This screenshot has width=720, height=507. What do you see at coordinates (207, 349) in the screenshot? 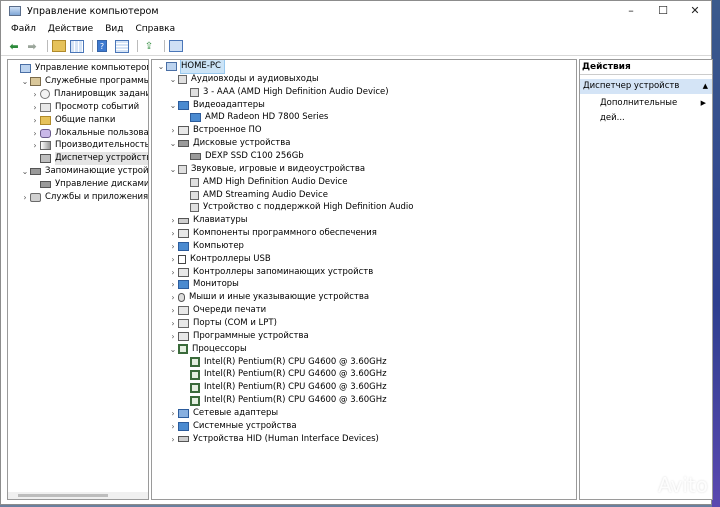
I see `device-tree-item-row: ⌄ Процессоры` at bounding box center [207, 349].